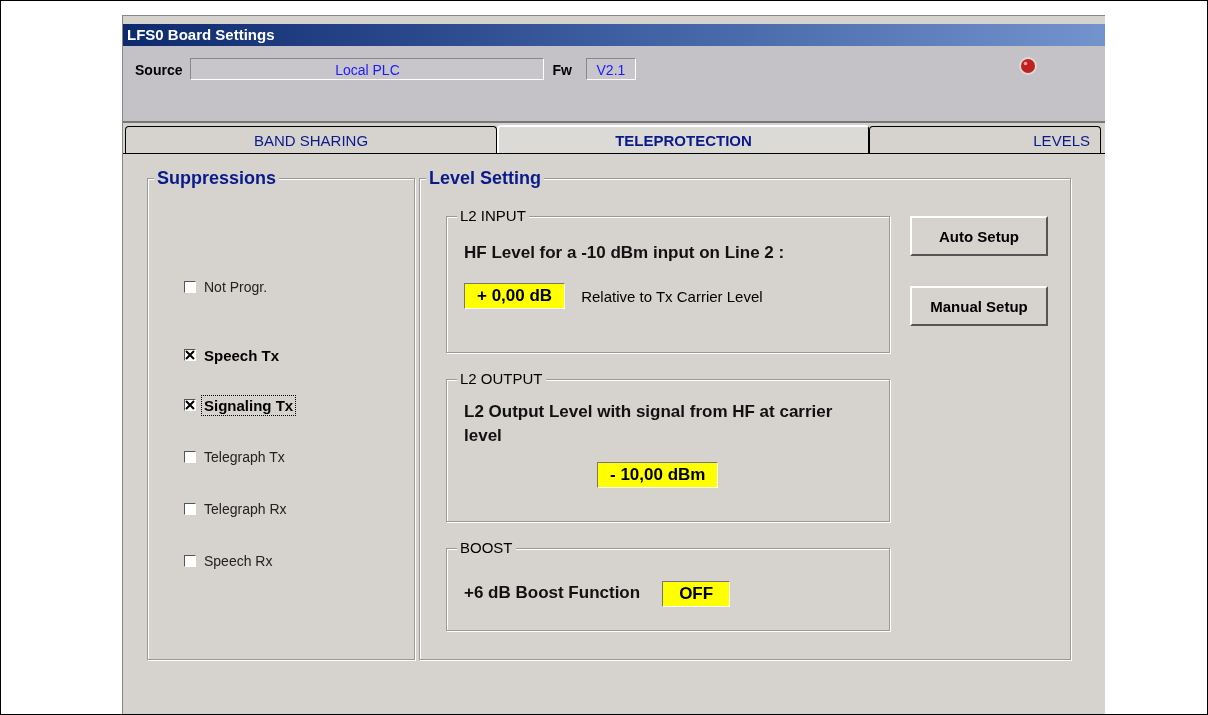 Image resolution: width=1208 pixels, height=715 pixels. Describe the element at coordinates (236, 287) in the screenshot. I see `checkbox-label: Not Progr.` at that location.